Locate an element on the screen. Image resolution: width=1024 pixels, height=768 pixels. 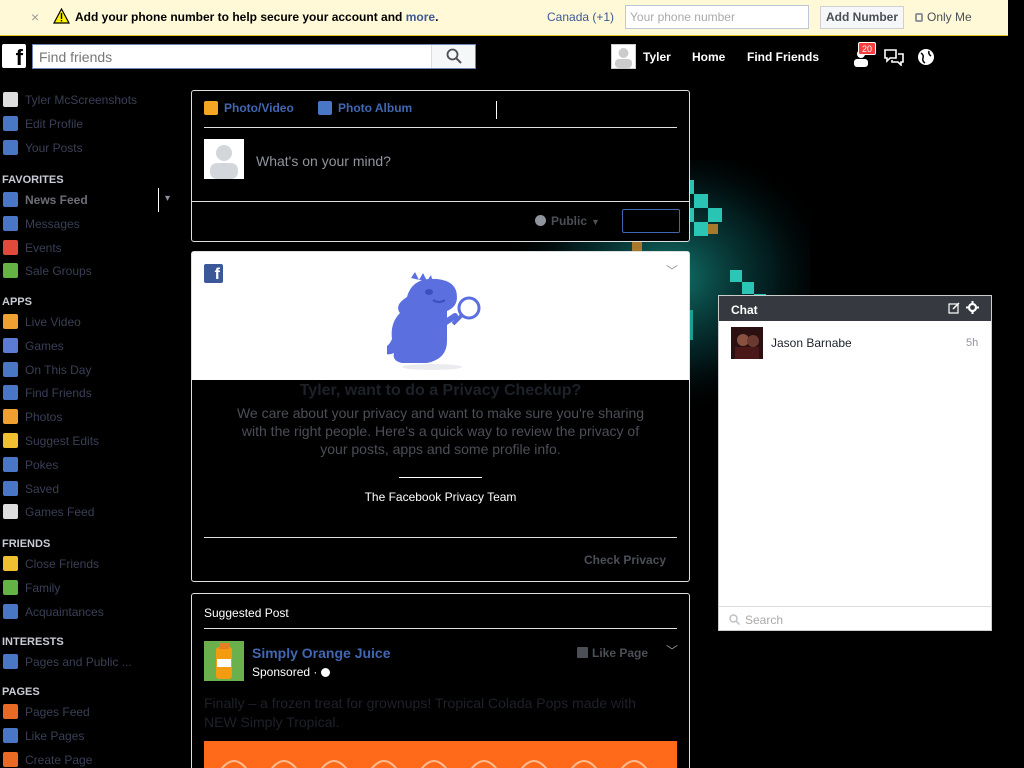
globe-icon is located at coordinates (325, 672).